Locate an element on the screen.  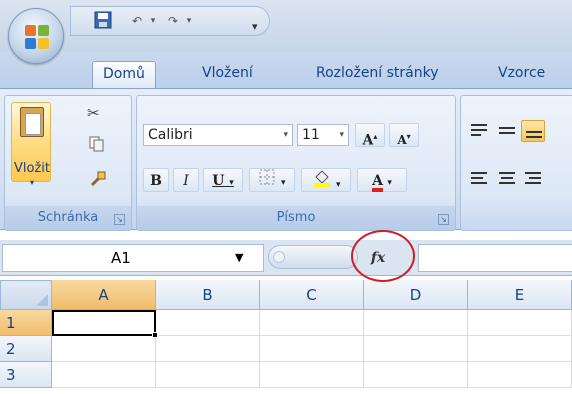
cell-b3 is located at coordinates (208, 375).